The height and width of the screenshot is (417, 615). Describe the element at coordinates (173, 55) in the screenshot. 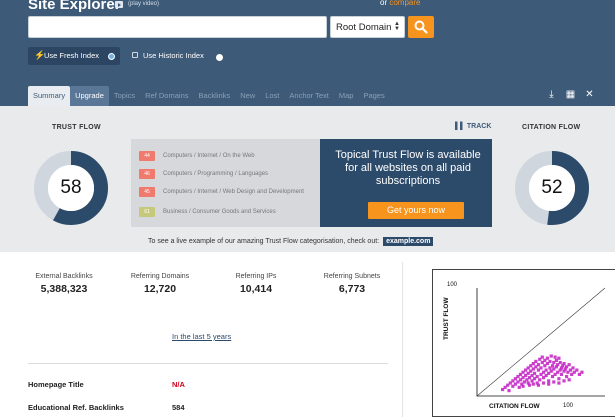

I see `historic-index-label: Use Historic Index` at that location.